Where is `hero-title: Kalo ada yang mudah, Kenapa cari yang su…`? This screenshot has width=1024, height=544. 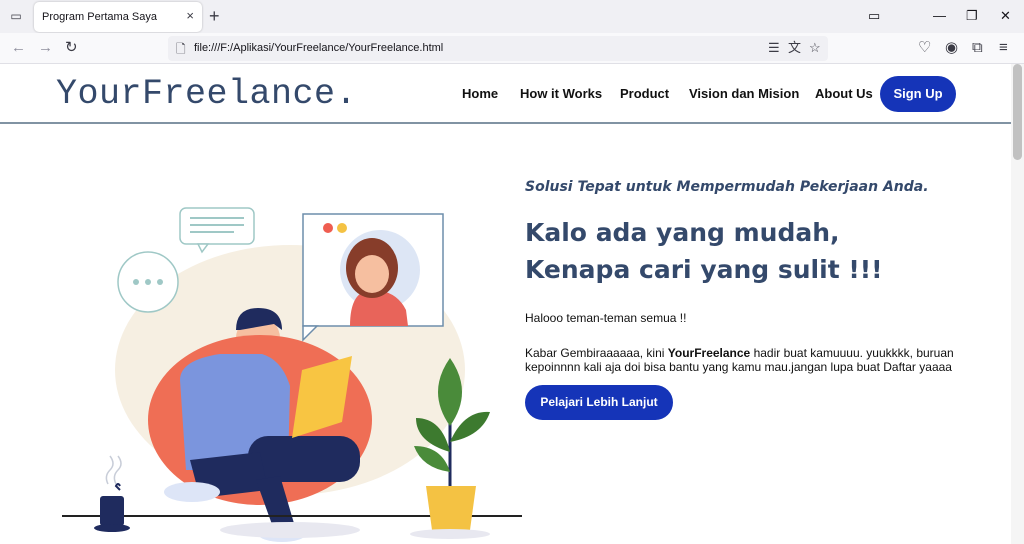 hero-title: Kalo ada yang mudah, Kenapa cari yang su… is located at coordinates (704, 251).